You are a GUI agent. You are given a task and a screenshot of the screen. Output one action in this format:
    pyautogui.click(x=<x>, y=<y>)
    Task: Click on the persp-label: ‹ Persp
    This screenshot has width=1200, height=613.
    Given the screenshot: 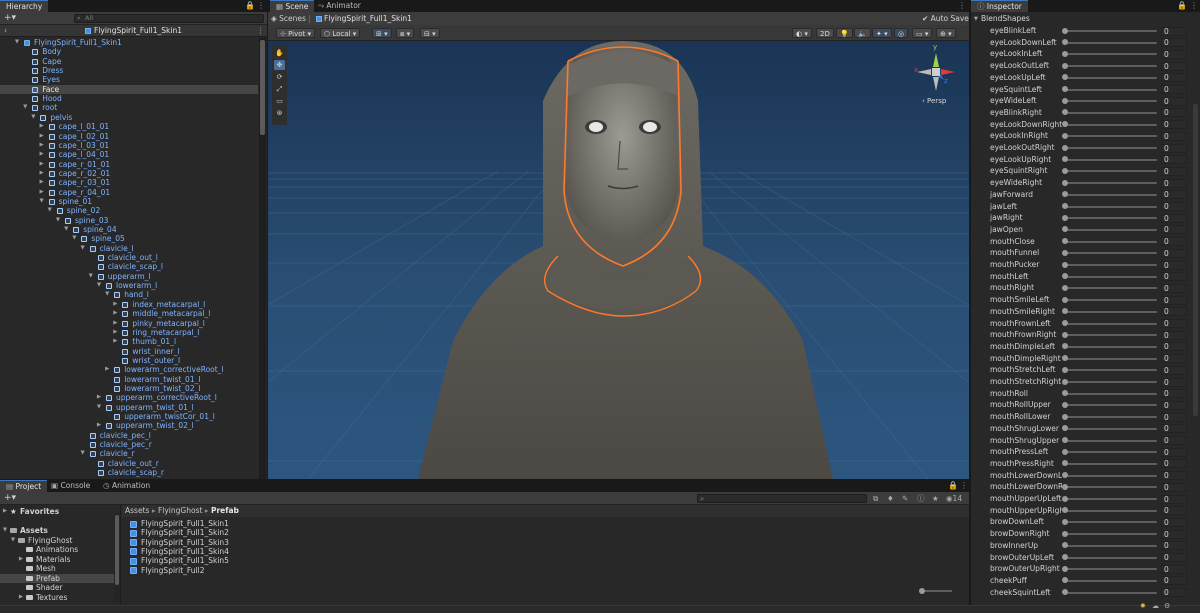 What is the action you would take?
    pyautogui.click(x=934, y=101)
    